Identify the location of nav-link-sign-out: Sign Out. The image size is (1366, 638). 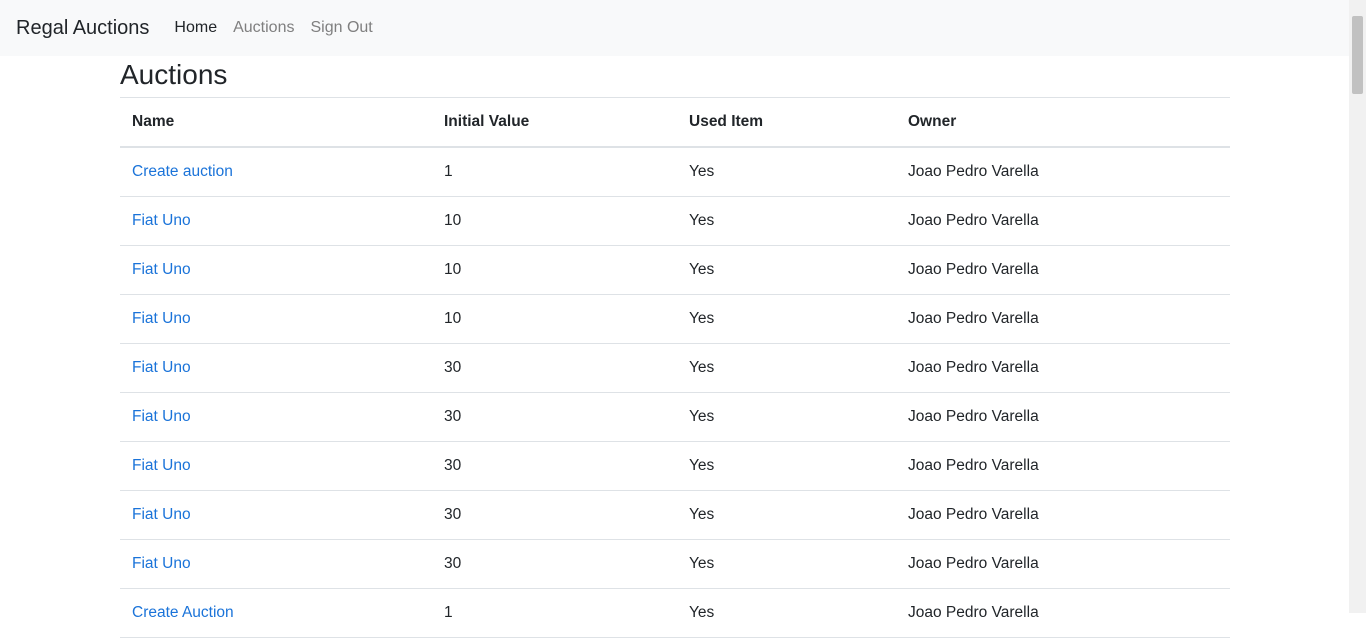
(341, 28).